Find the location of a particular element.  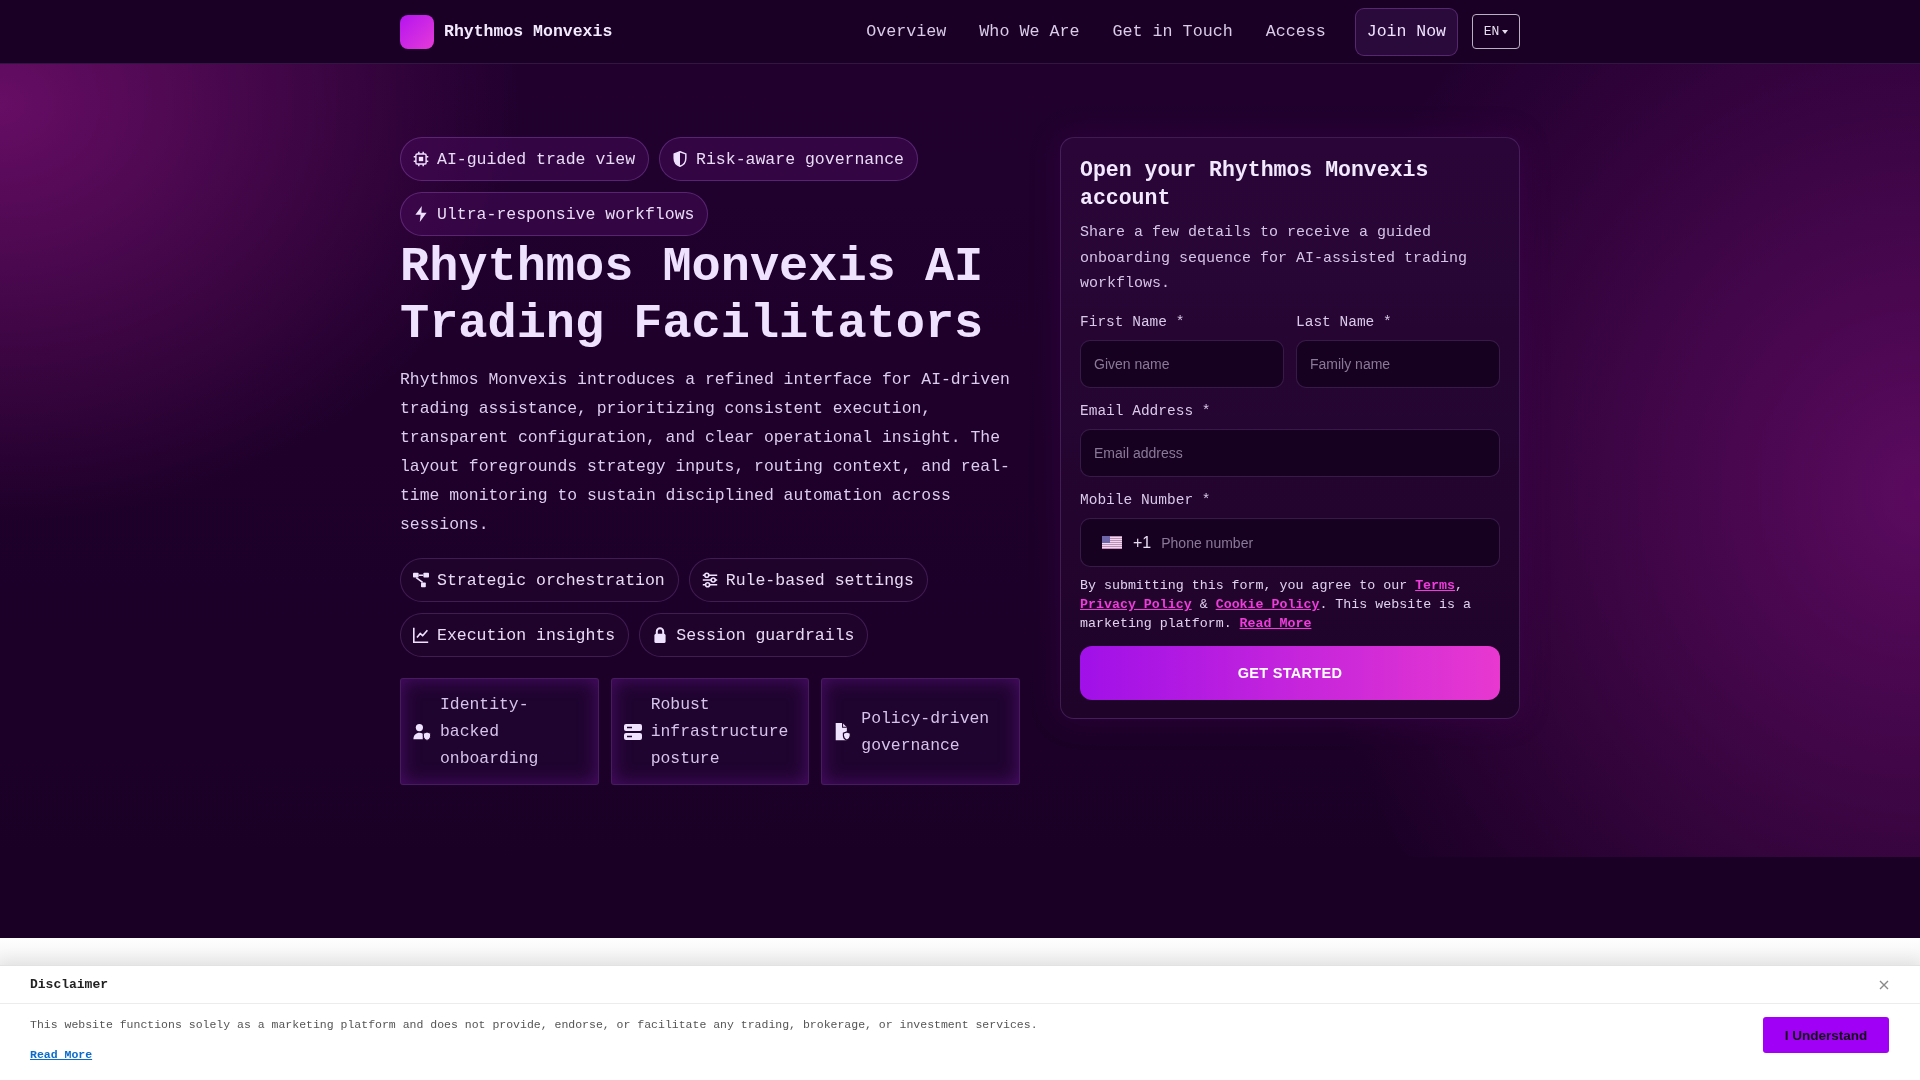

card-label: Policy-driven governance is located at coordinates (926, 732).